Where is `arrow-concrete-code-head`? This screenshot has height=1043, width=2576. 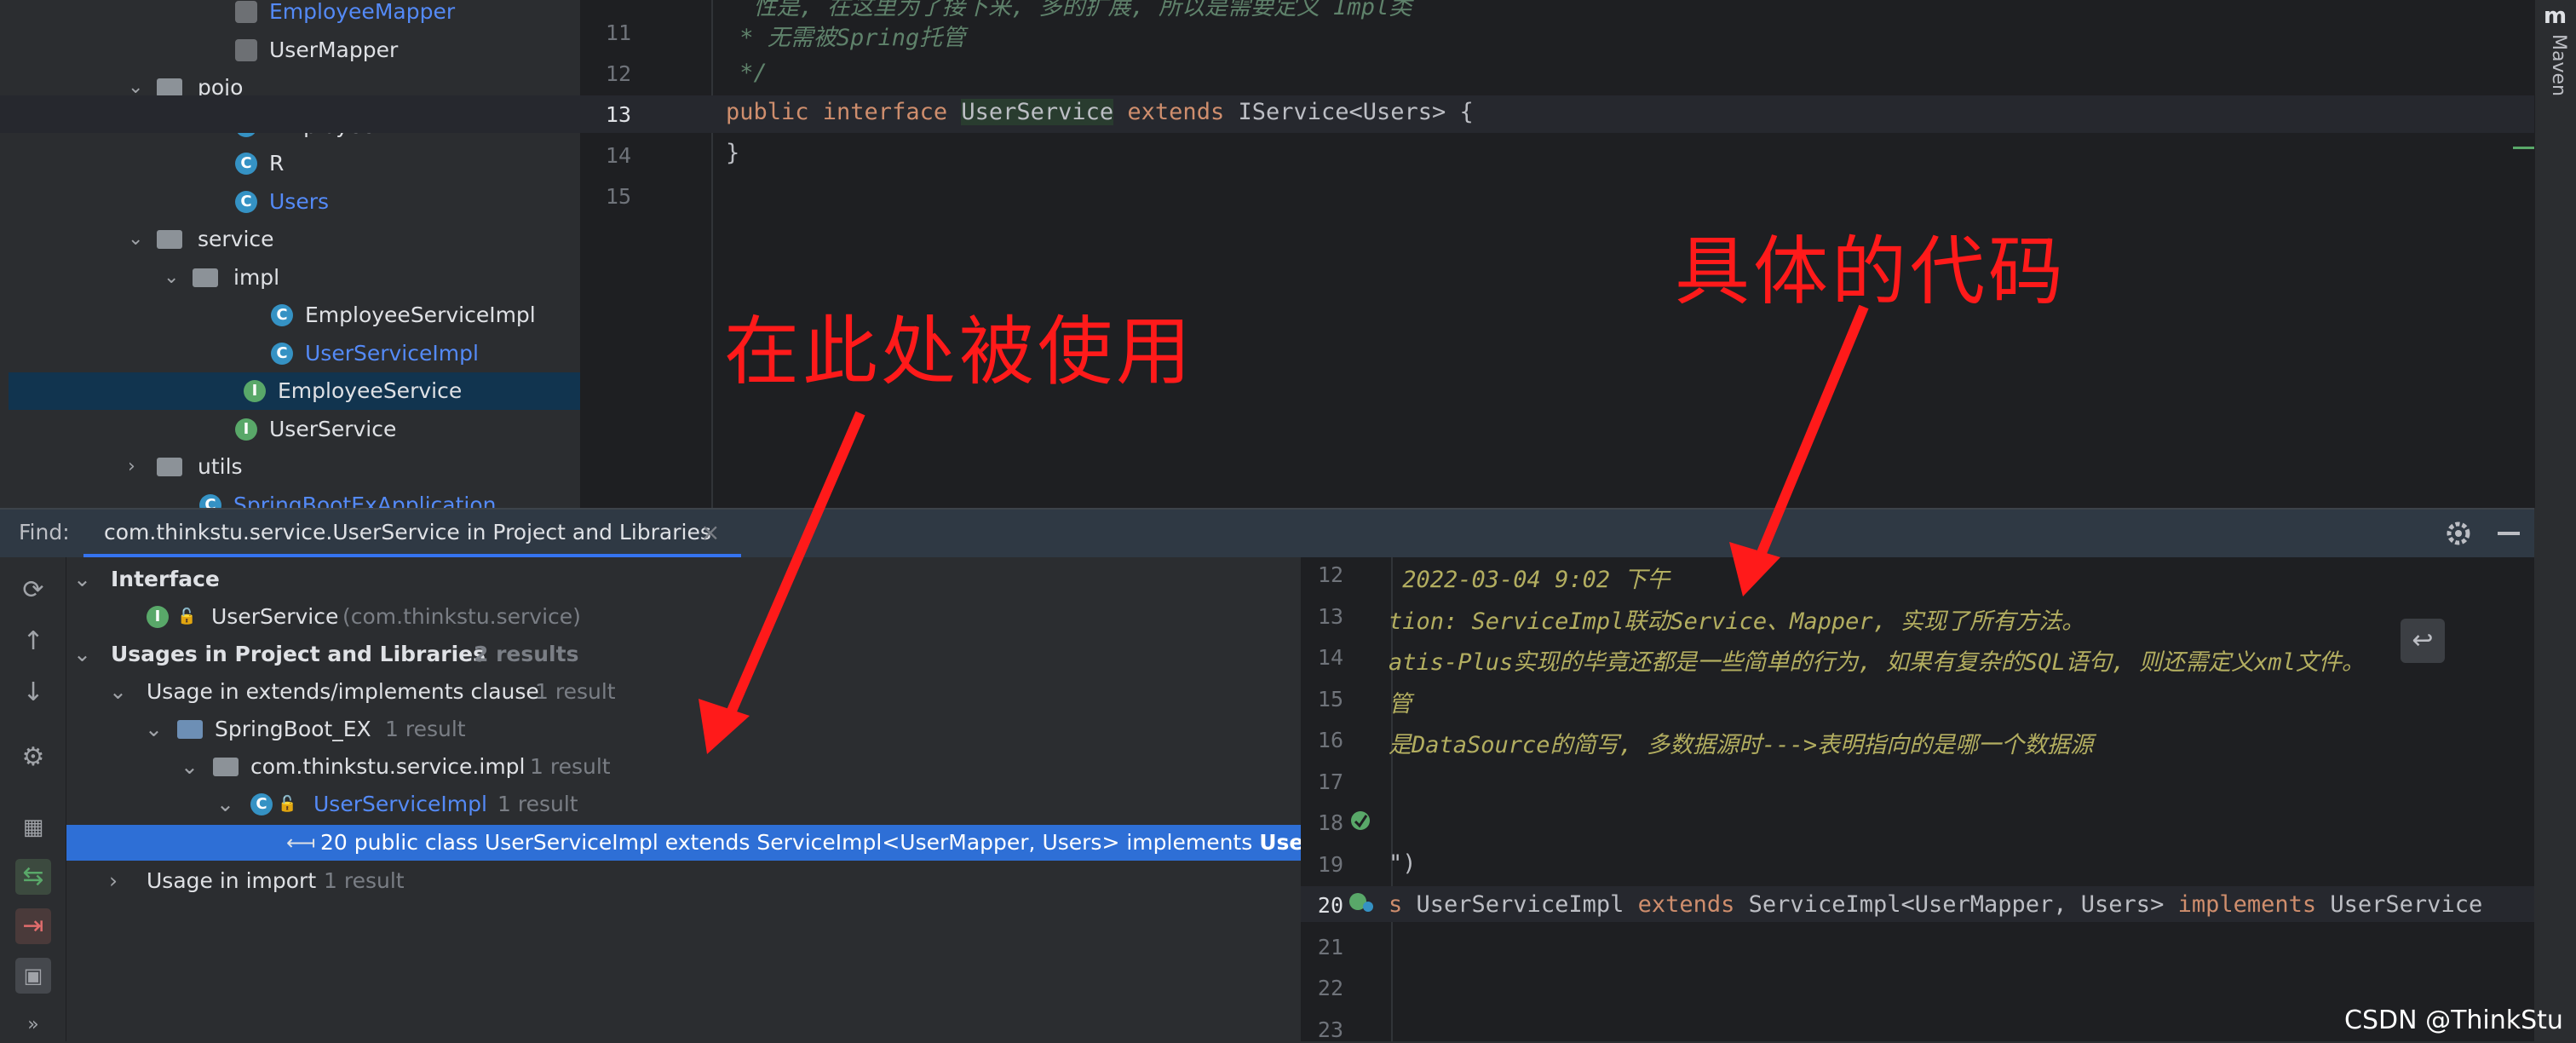 arrow-concrete-code-head is located at coordinates (1755, 569).